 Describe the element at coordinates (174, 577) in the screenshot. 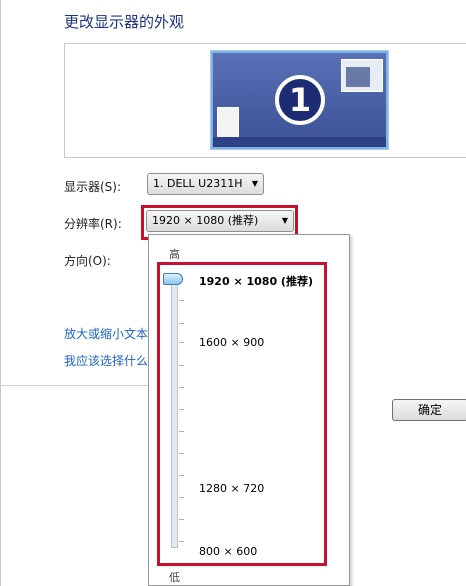

I see `low-label: 低` at that location.